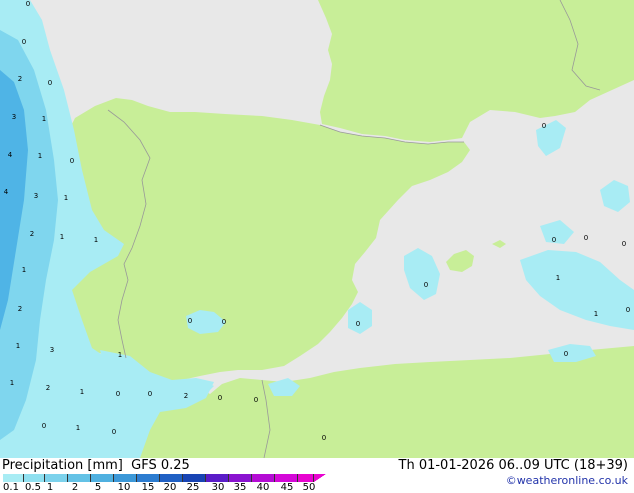 The height and width of the screenshot is (493, 634). What do you see at coordinates (96, 240) in the screenshot?
I see `precip-value-v15: 1` at bounding box center [96, 240].